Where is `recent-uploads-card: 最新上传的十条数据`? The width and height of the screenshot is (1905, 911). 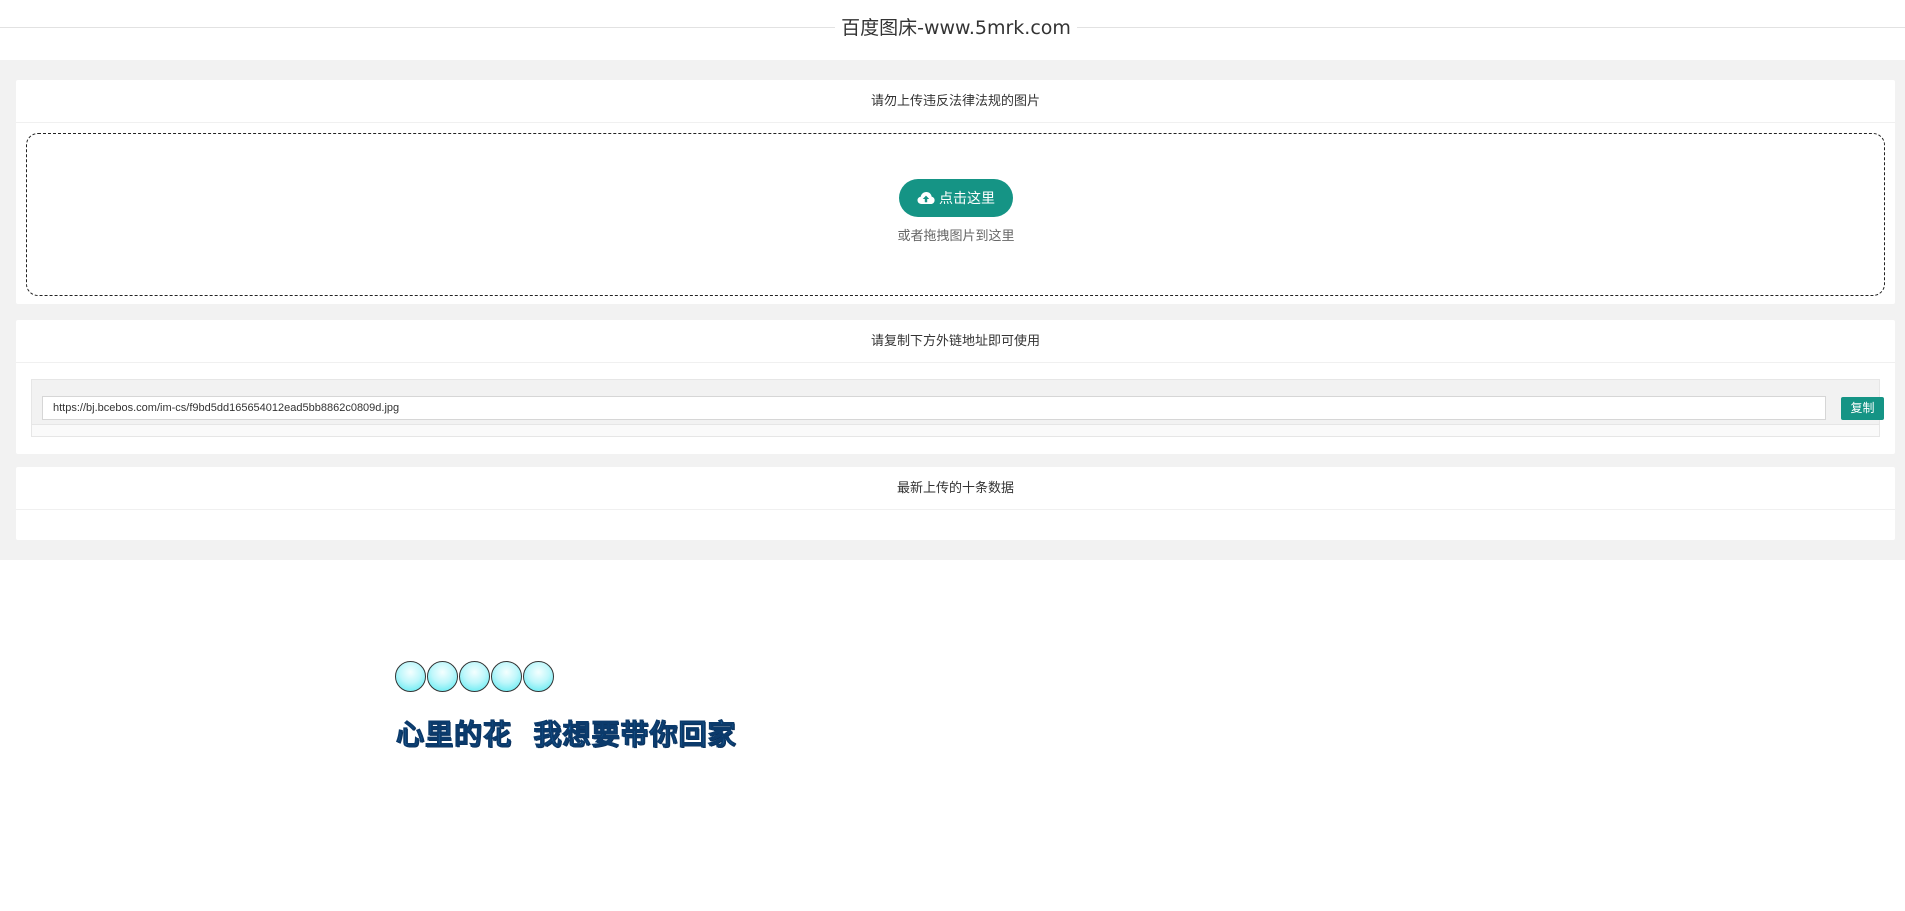
recent-uploads-card: 最新上传的十条数据 is located at coordinates (955, 503).